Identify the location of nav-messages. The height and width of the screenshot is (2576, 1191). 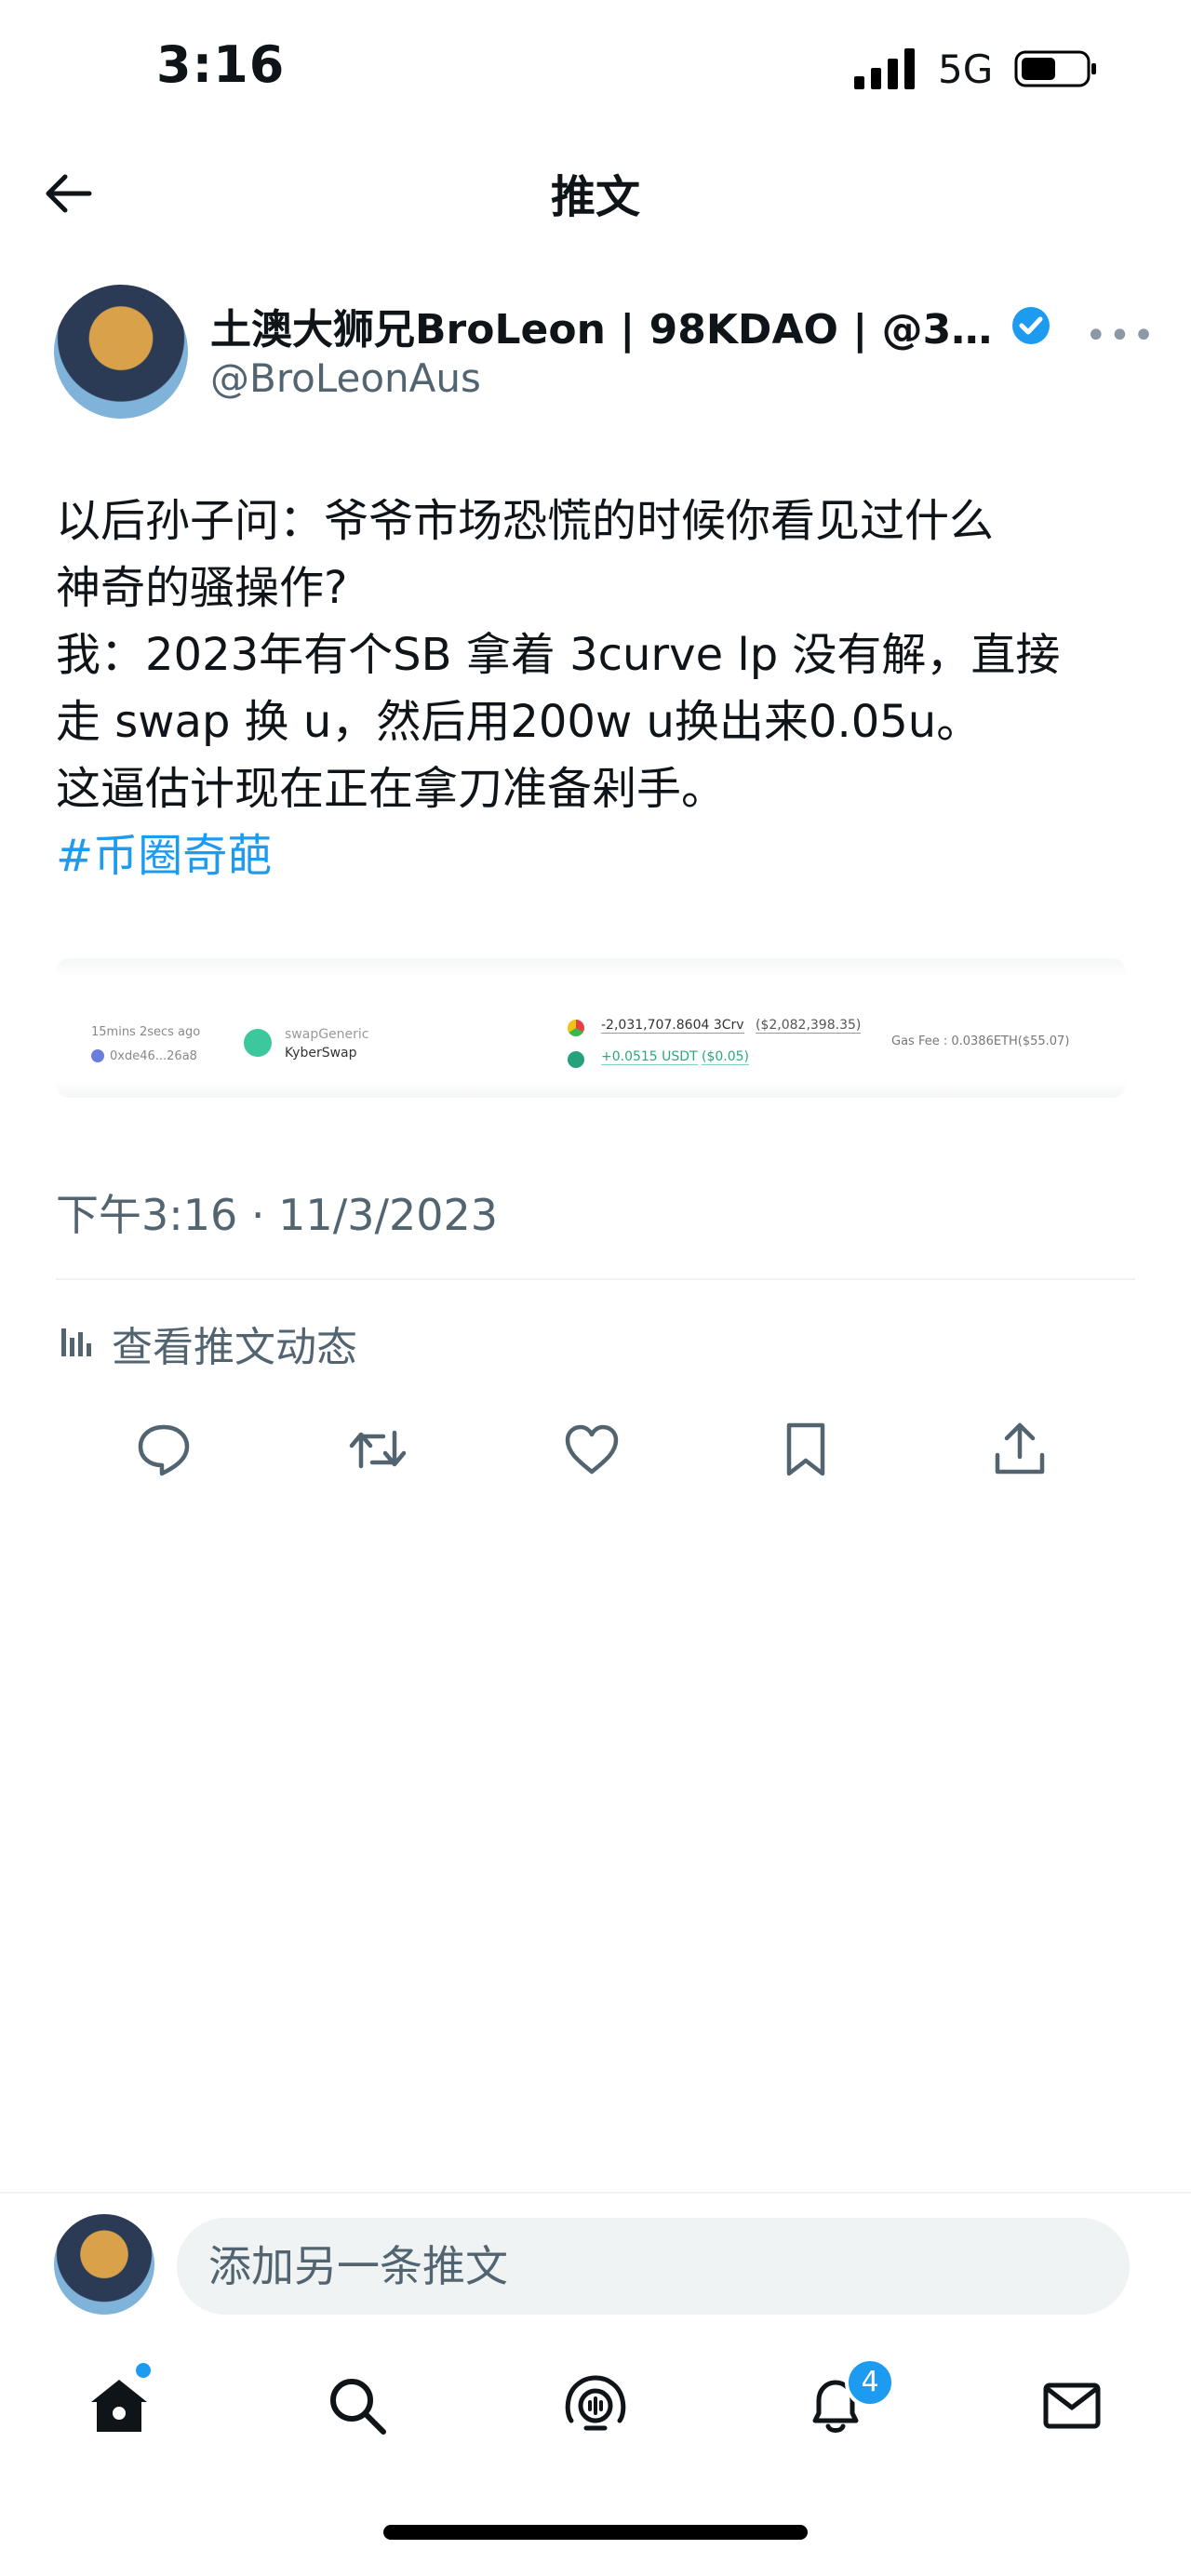
(1071, 2405).